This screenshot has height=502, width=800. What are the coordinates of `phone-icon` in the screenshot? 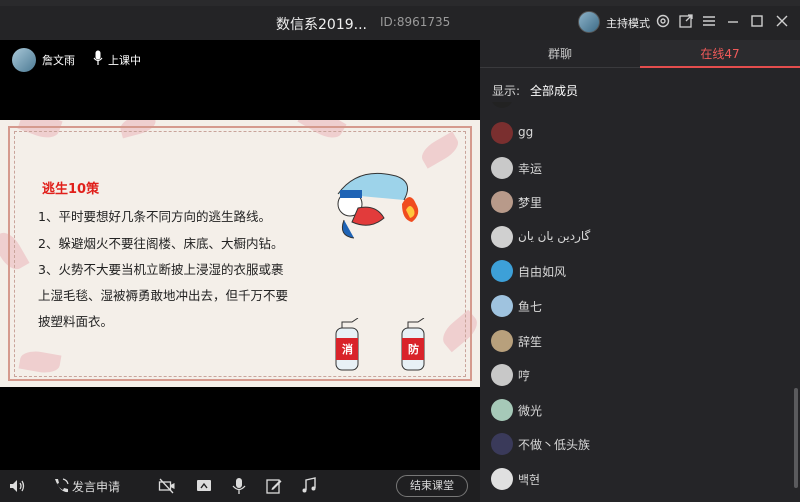 It's located at (61, 486).